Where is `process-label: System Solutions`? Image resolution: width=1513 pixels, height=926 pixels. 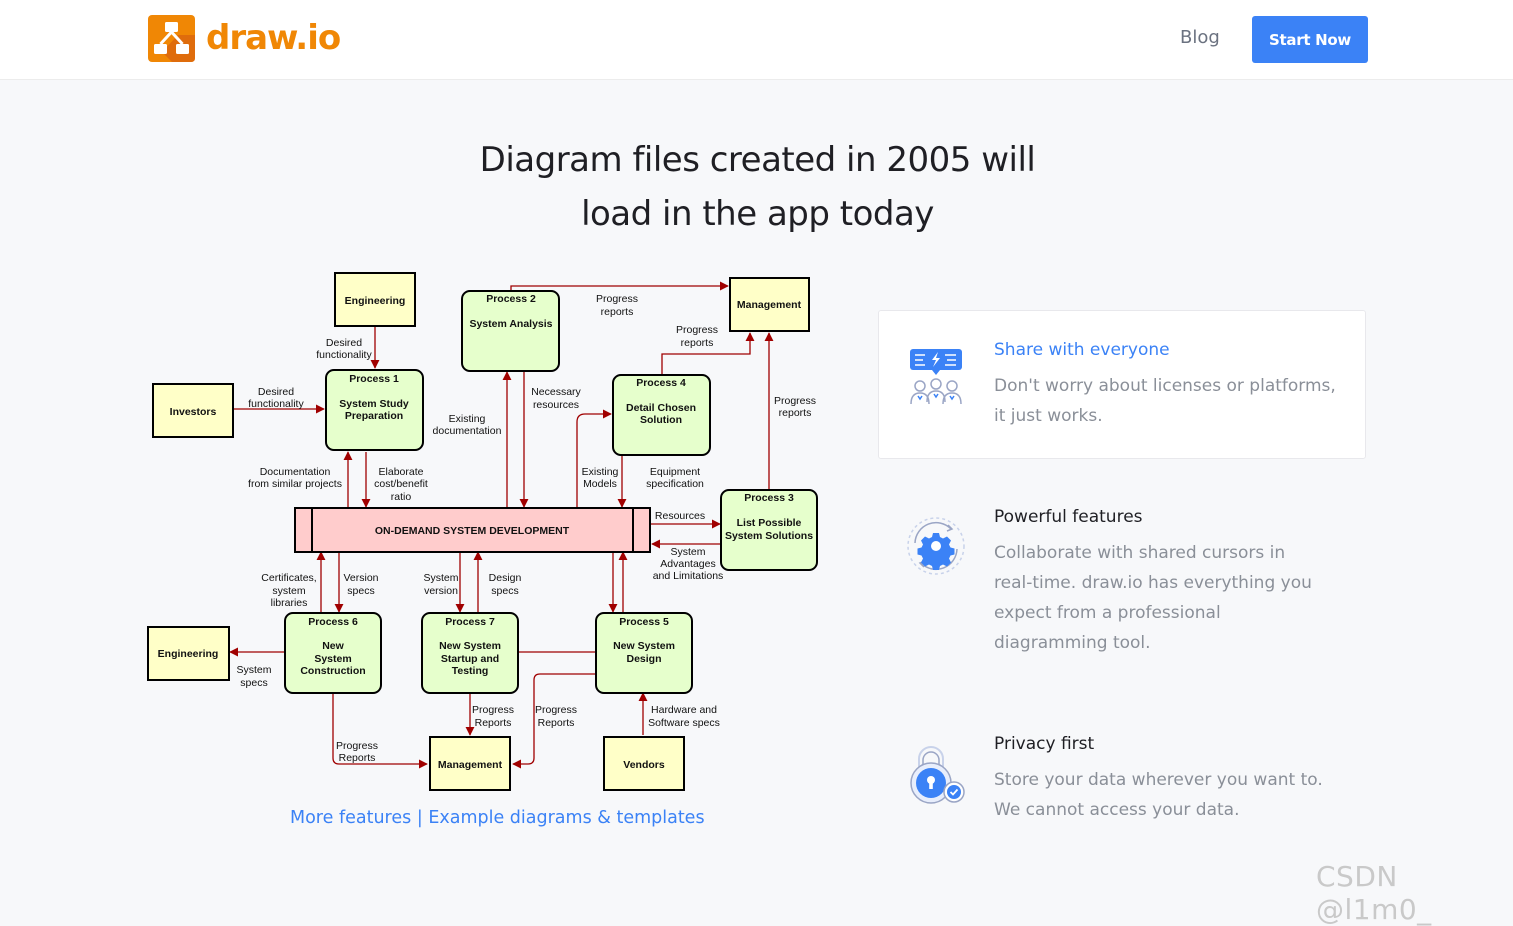
process-label: System Solutions is located at coordinates (769, 536).